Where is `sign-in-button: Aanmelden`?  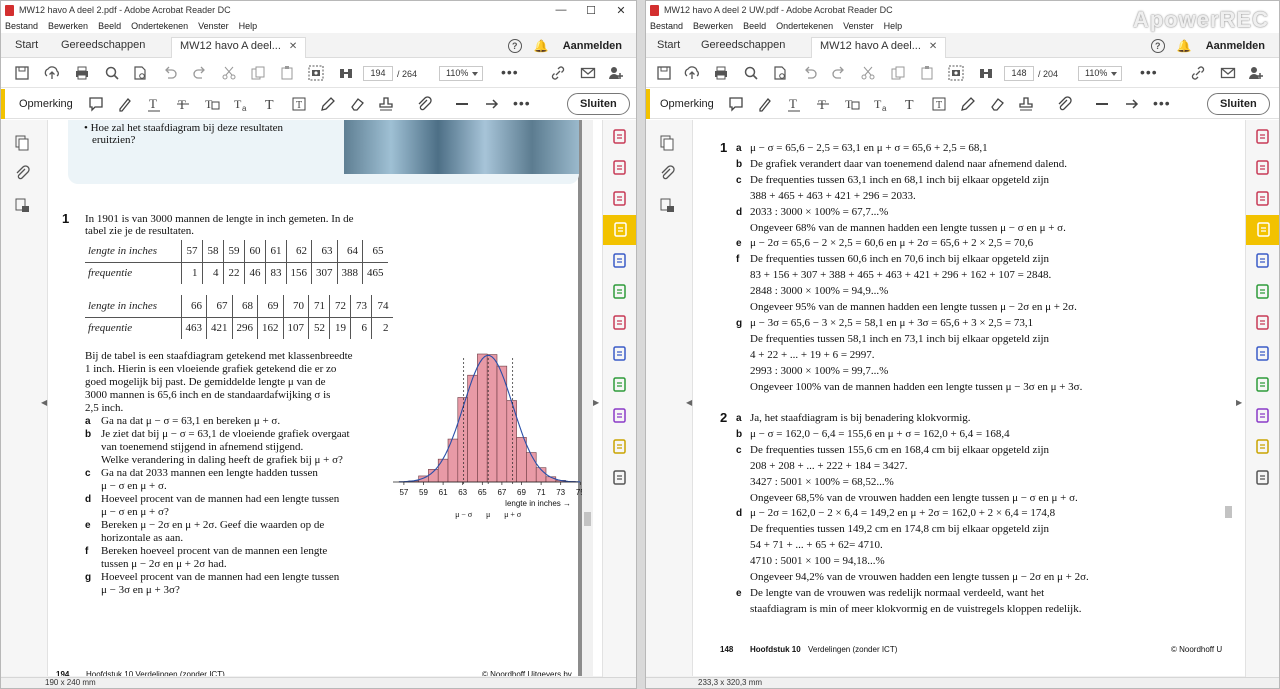
sign-in-button: Aanmelden is located at coordinates (1235, 46).